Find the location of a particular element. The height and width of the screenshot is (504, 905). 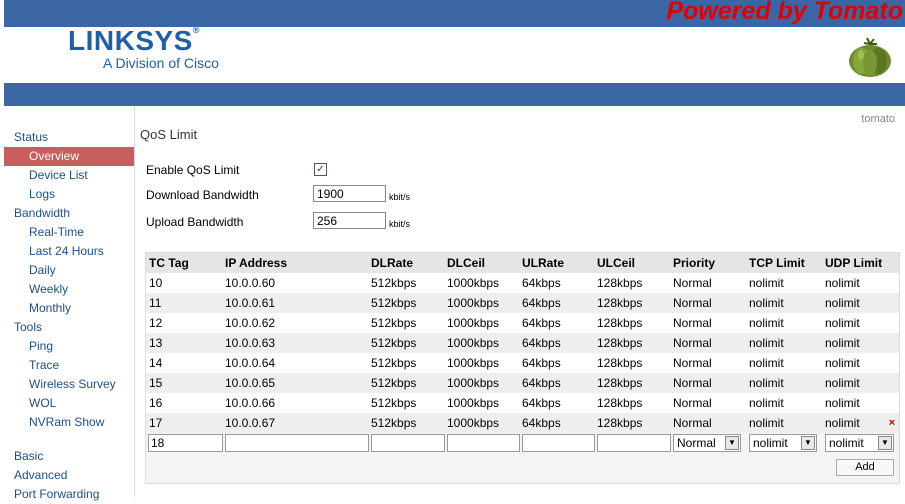

brand-subtitle: A Division of Cisco is located at coordinates (161, 63).